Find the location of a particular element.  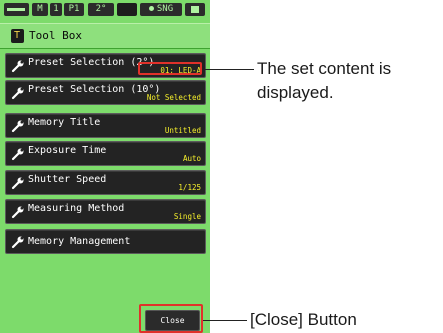

dot-icon is located at coordinates (151, 8).